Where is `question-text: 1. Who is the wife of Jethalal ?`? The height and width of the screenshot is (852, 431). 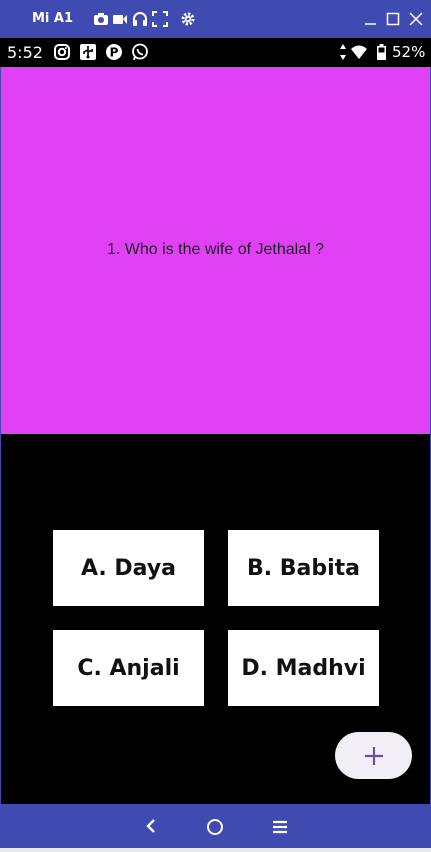
question-text: 1. Who is the wife of Jethalal ? is located at coordinates (215, 249).